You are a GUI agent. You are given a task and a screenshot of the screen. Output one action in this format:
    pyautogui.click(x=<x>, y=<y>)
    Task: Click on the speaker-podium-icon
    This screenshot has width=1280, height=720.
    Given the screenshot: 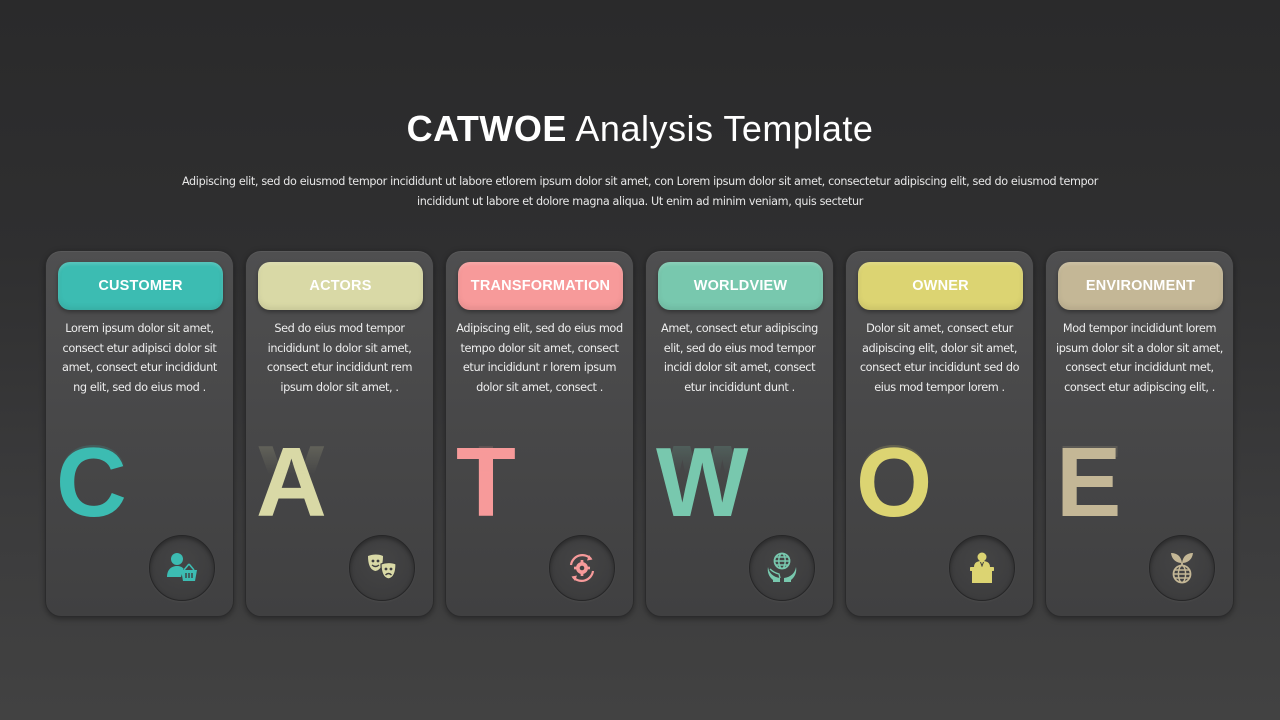 What is the action you would take?
    pyautogui.click(x=982, y=567)
    